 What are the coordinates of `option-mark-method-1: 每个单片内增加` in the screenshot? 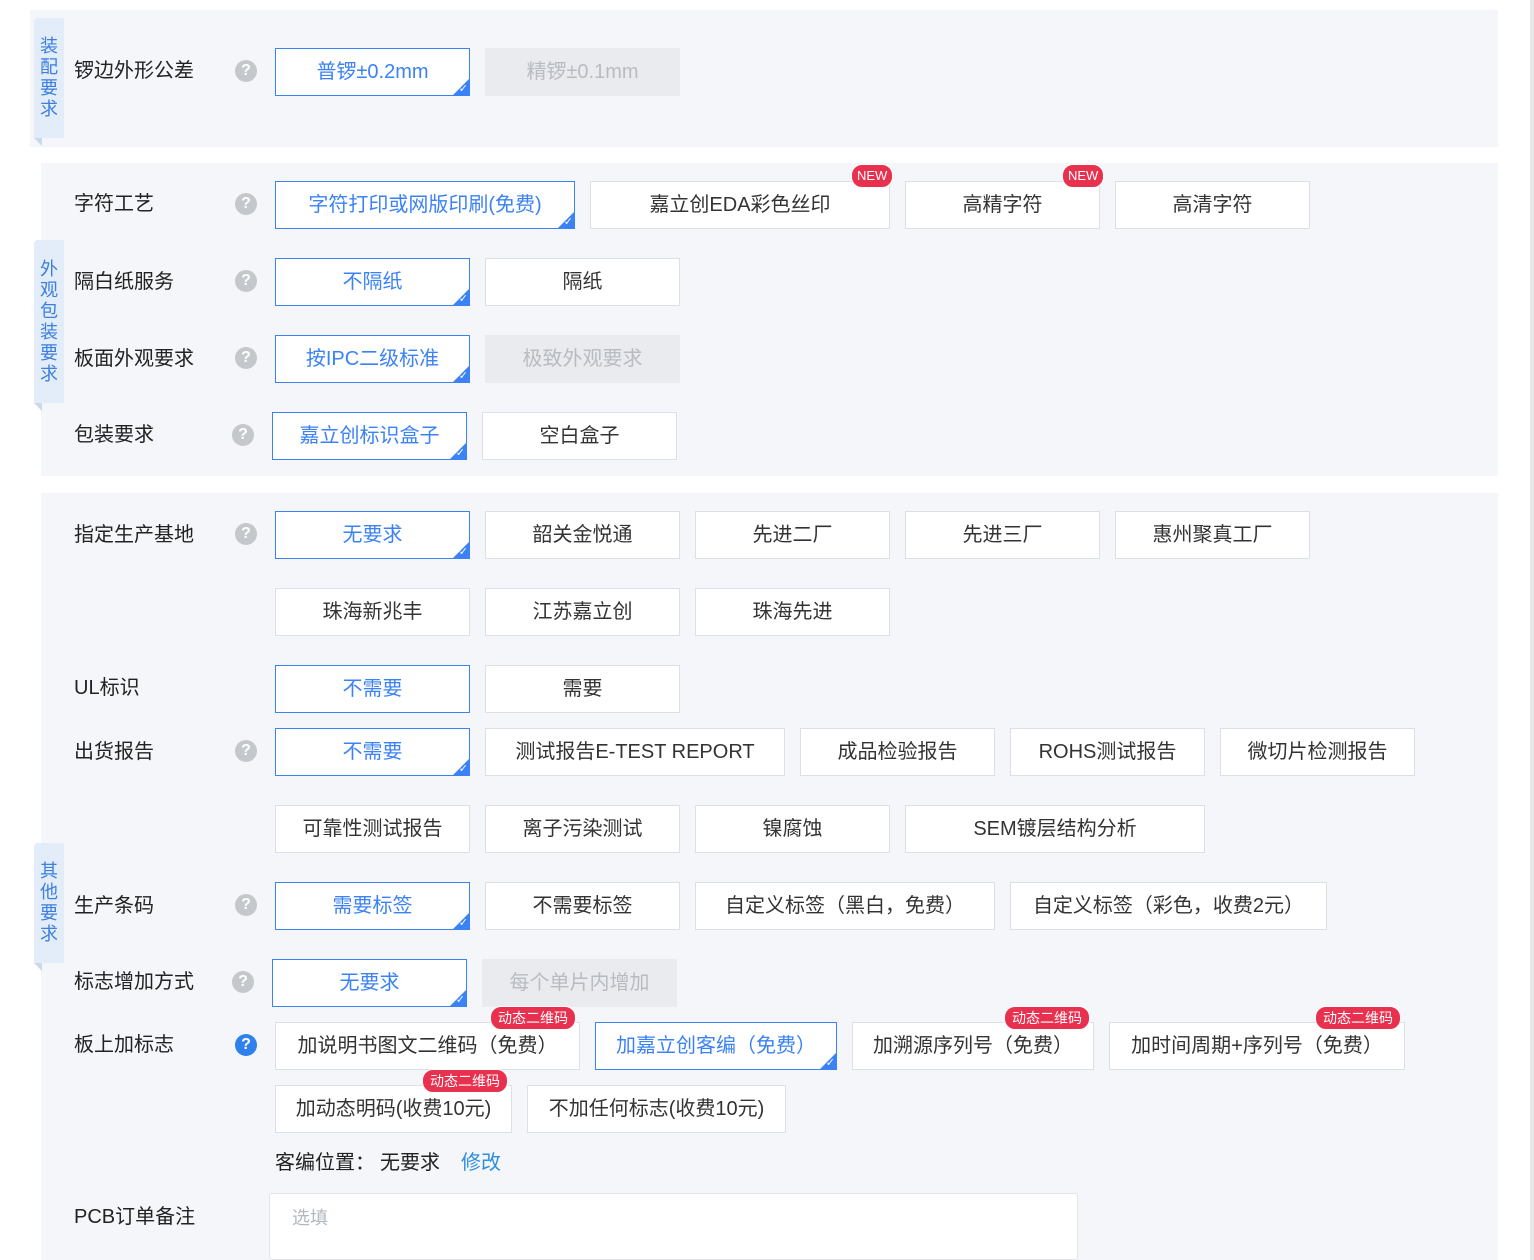 It's located at (579, 983).